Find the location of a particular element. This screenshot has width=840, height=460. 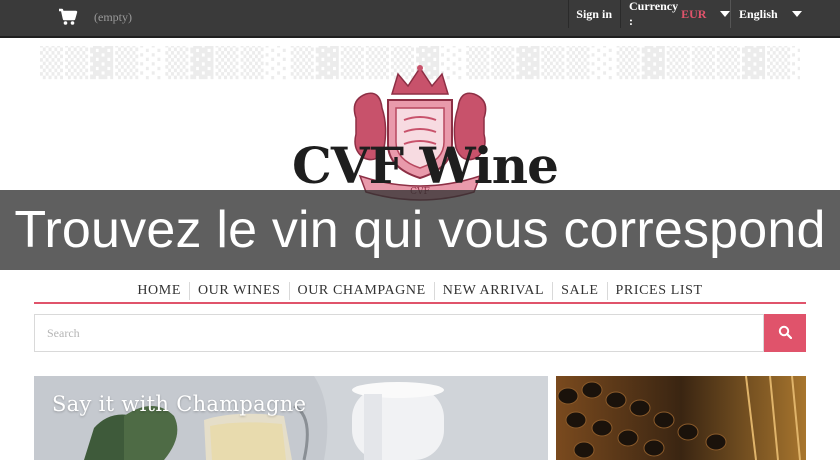

top-links: Sign in Currency : EUR English is located at coordinates (704, 15).